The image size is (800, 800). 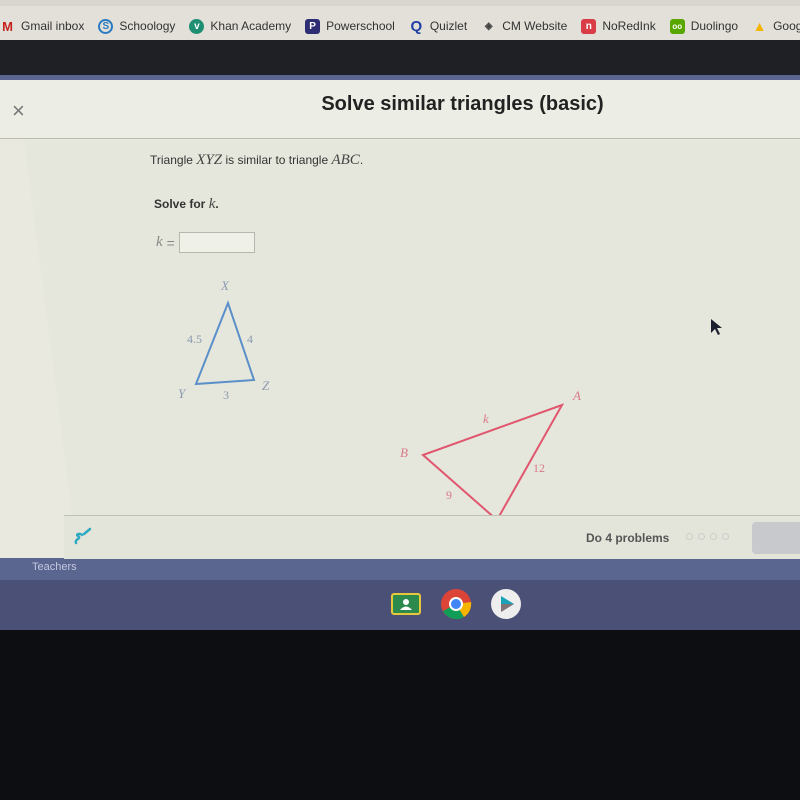 I want to click on side-ac-label: 12, so click(x=539, y=468).